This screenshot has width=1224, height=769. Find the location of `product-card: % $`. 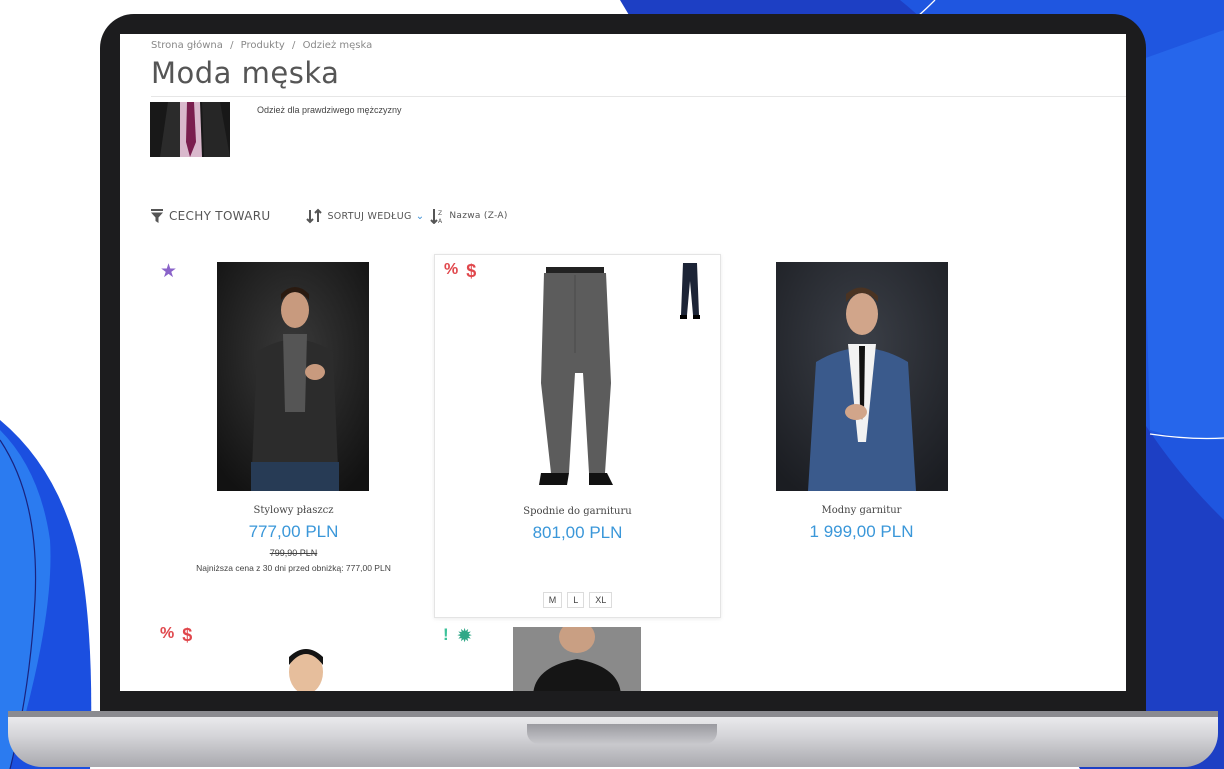

product-card: % $ is located at coordinates (293, 655).